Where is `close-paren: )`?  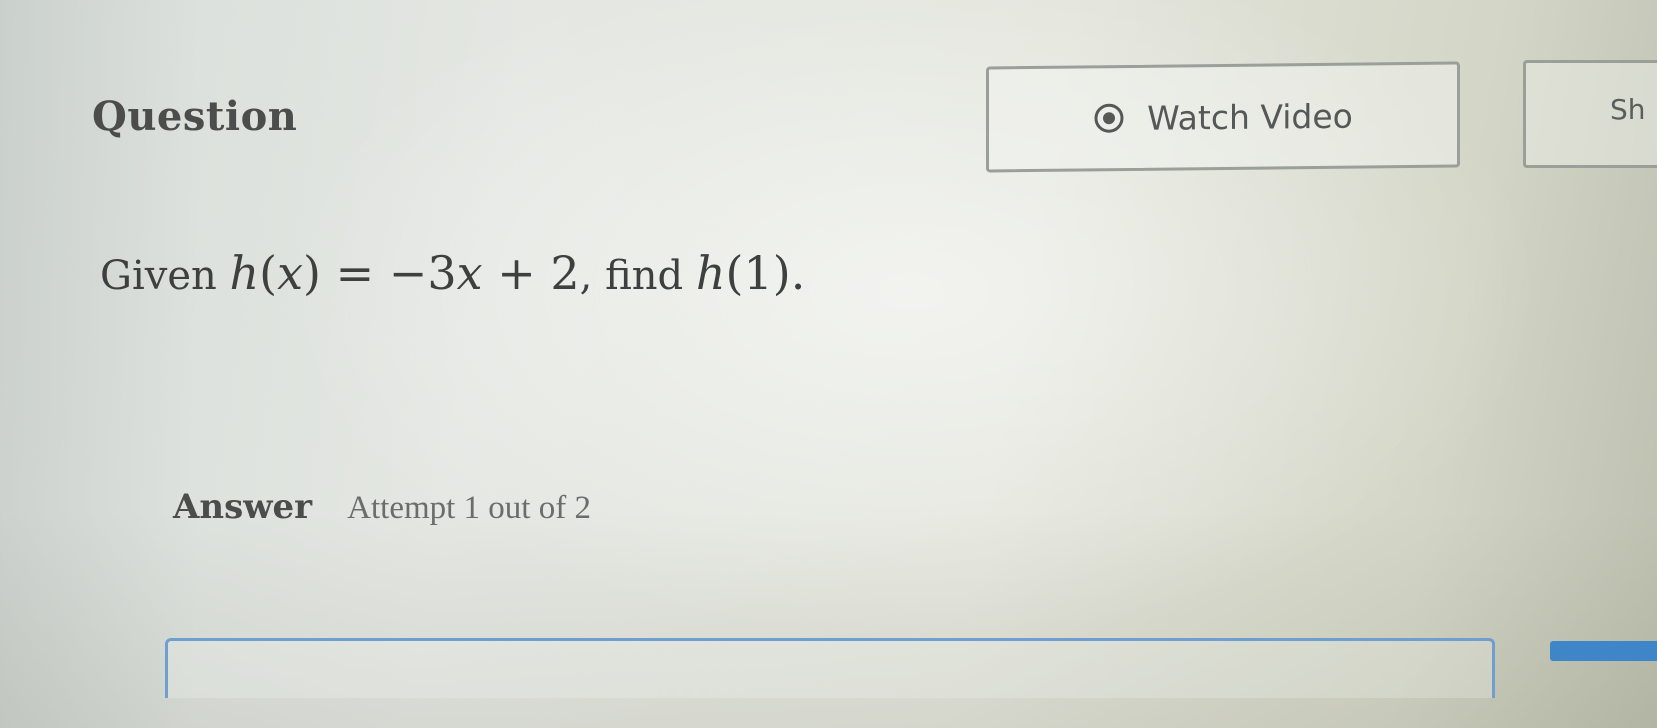
close-paren: ) is located at coordinates (312, 273).